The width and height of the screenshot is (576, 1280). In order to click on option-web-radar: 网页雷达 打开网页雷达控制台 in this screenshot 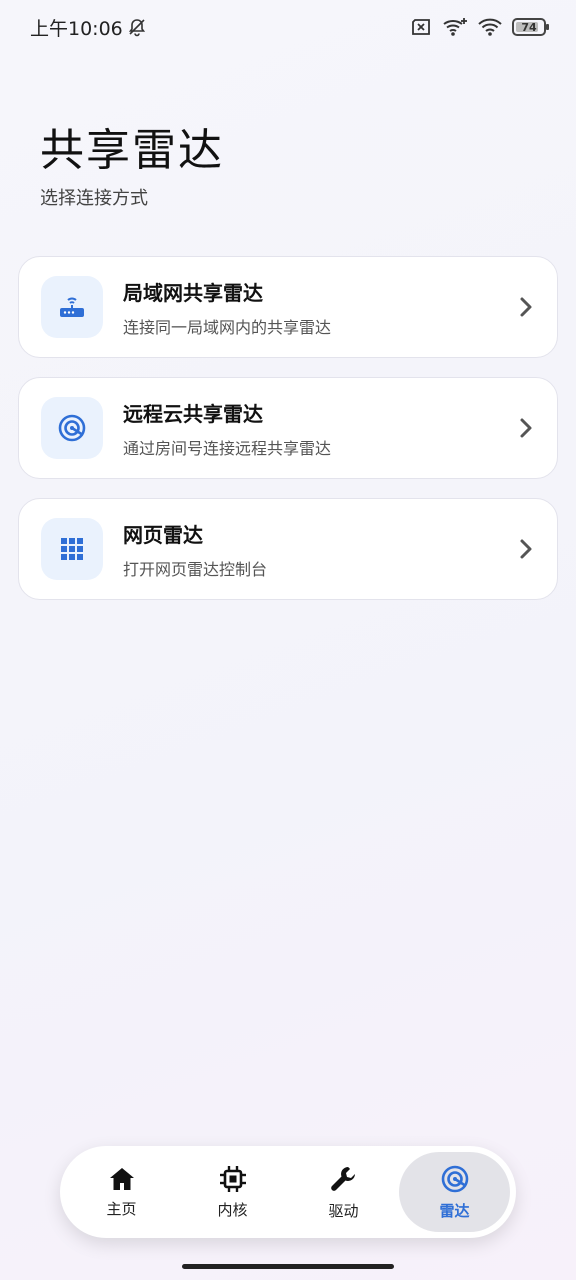, I will do `click(288, 549)`.